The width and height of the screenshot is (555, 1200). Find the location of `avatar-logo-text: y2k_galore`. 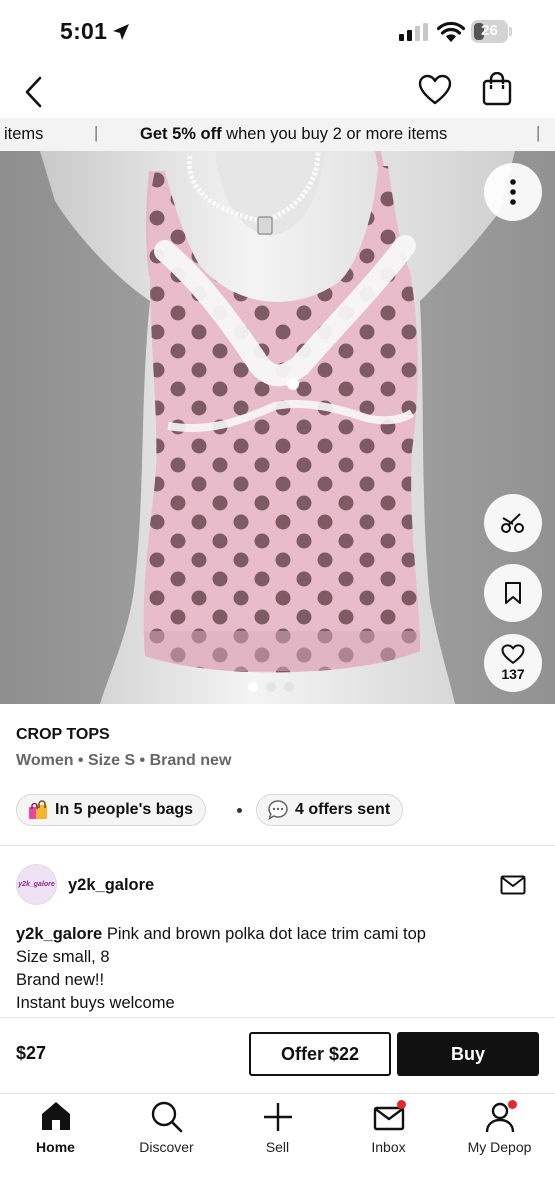

avatar-logo-text: y2k_galore is located at coordinates (36, 884).